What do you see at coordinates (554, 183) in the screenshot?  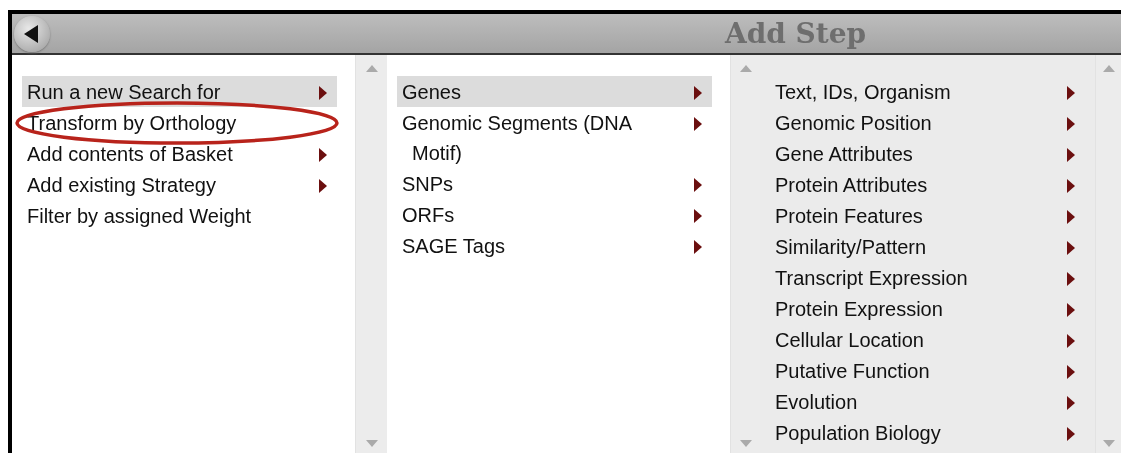 I see `menu-item: SNPs` at bounding box center [554, 183].